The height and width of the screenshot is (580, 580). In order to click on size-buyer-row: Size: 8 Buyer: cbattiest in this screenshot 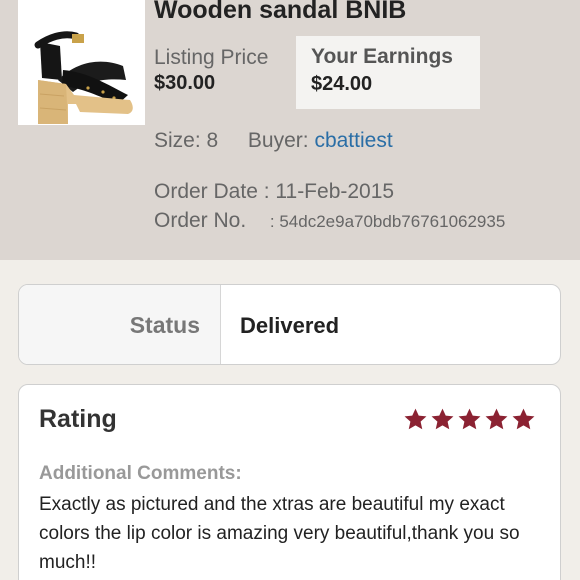, I will do `click(273, 141)`.